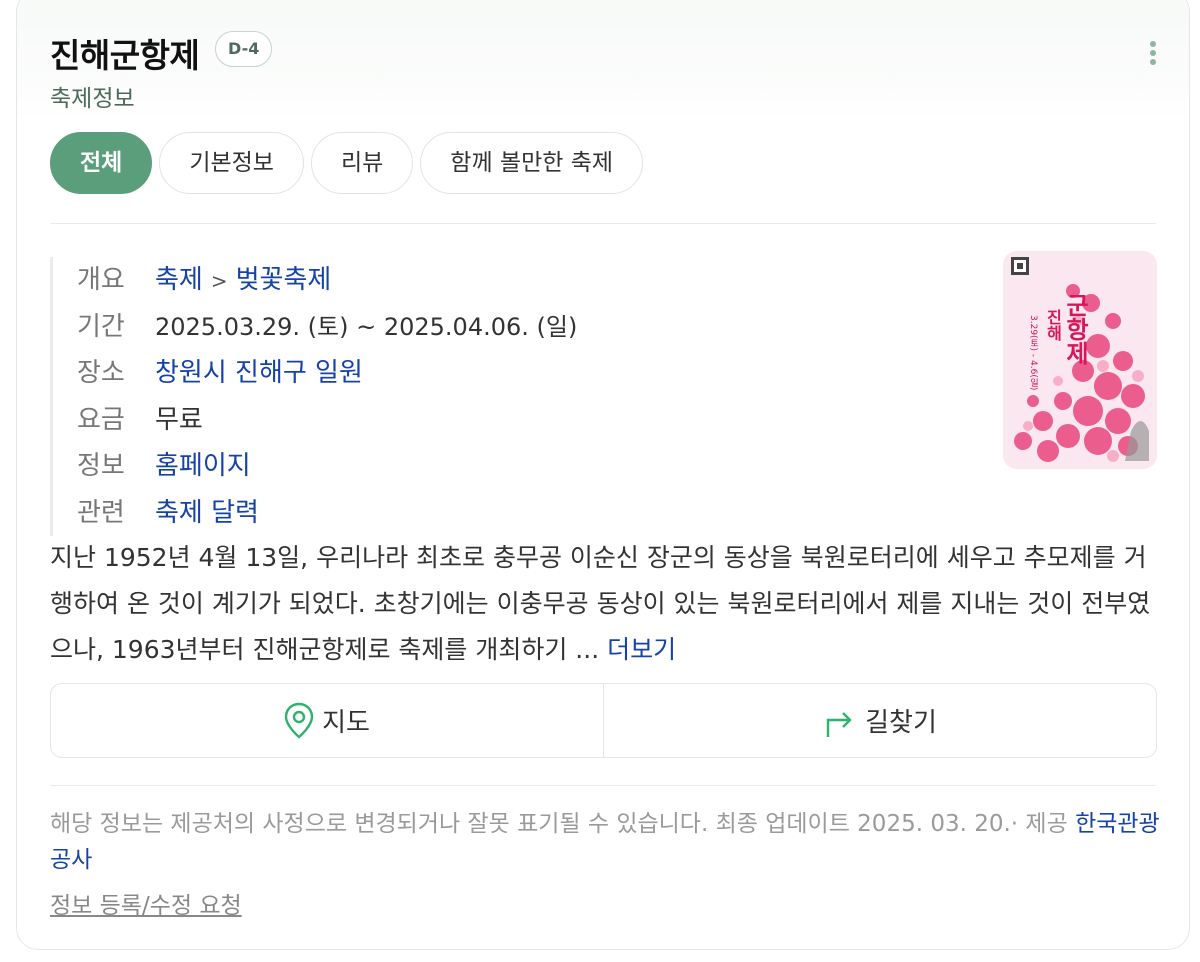 The image size is (1200, 962). Describe the element at coordinates (207, 513) in the screenshot. I see `festival-calendar-link: 축제 달력` at that location.